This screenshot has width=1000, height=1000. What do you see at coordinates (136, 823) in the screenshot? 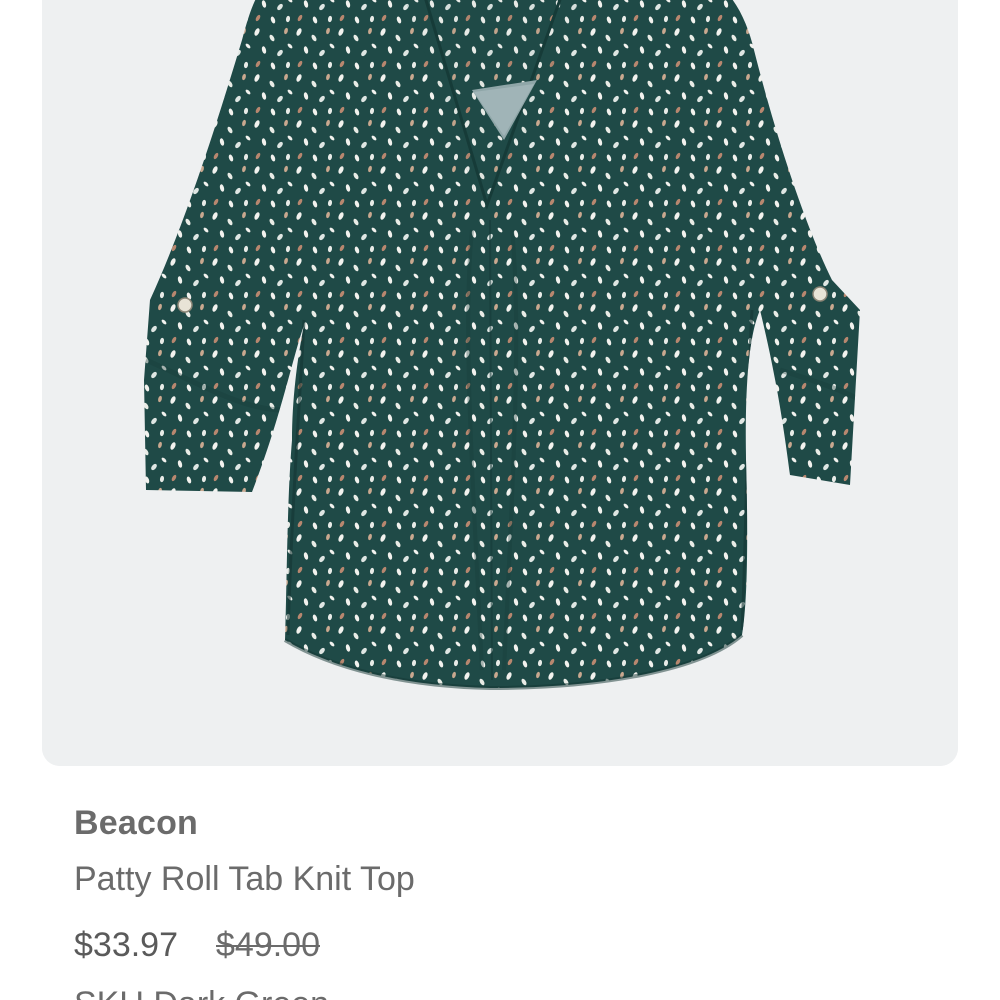
I see `brand-name: Beacon` at bounding box center [136, 823].